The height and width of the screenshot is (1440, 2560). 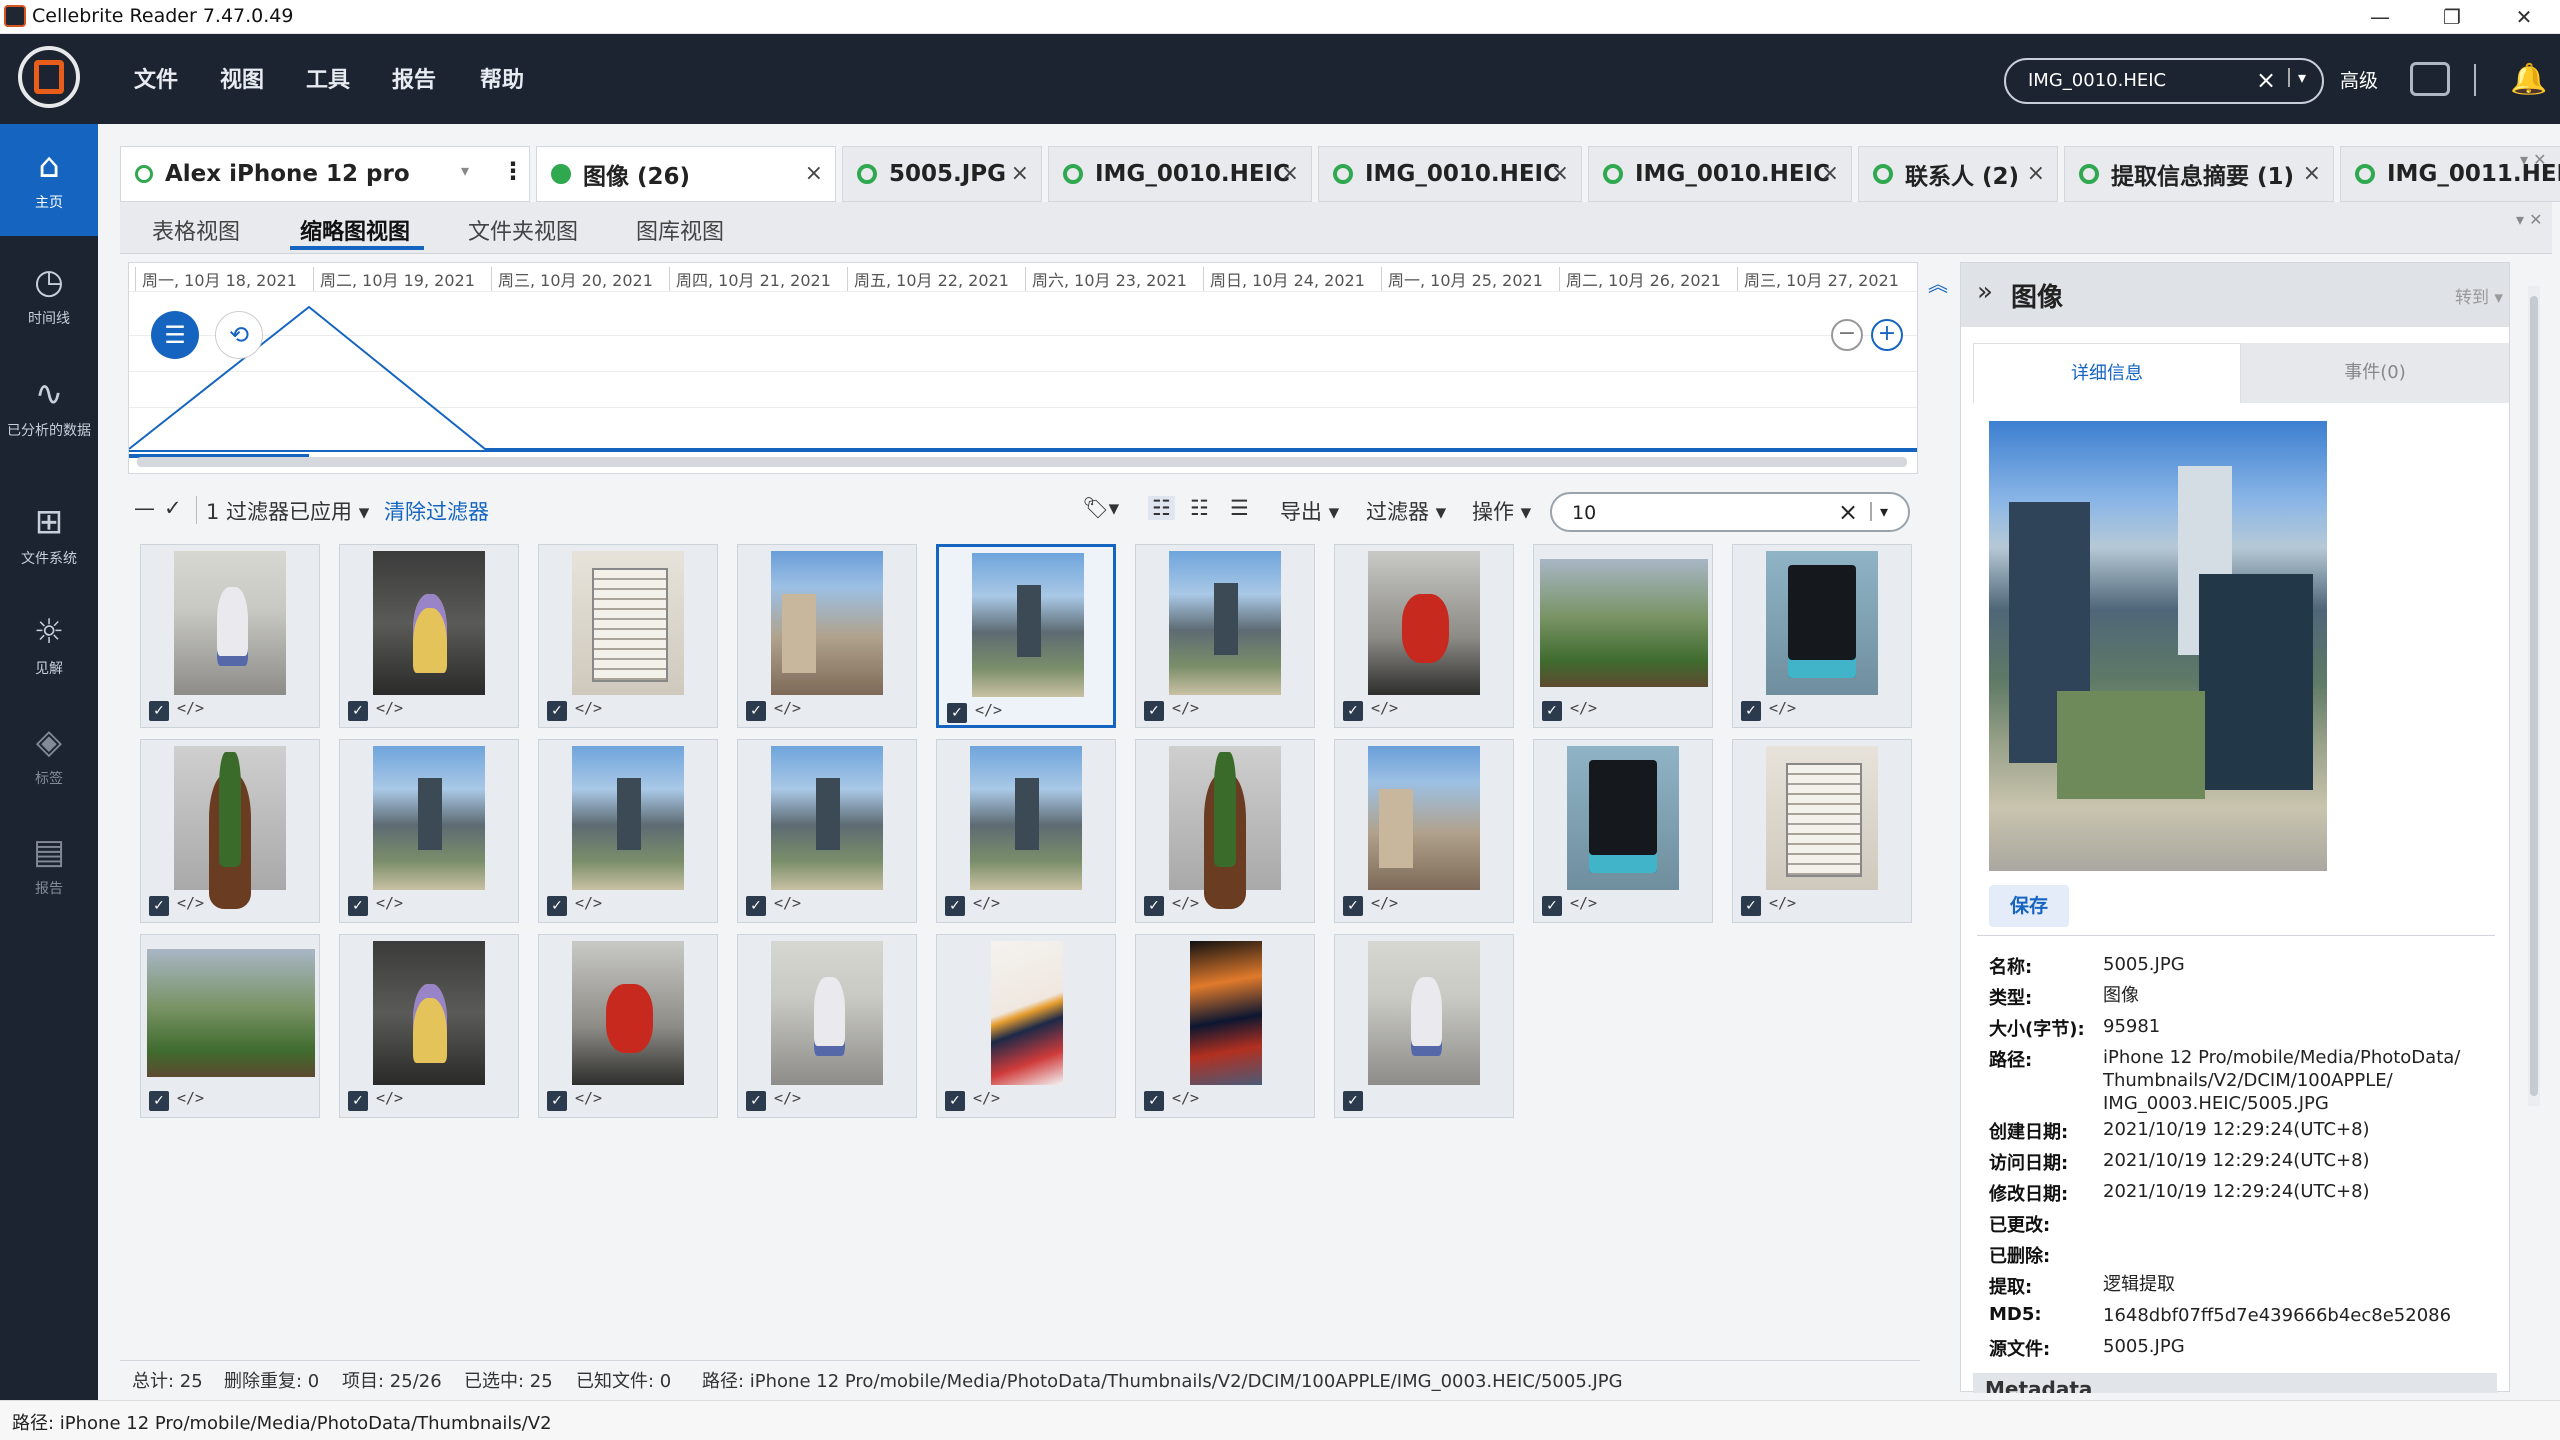 I want to click on deselect-all-icon: —, so click(x=144, y=508).